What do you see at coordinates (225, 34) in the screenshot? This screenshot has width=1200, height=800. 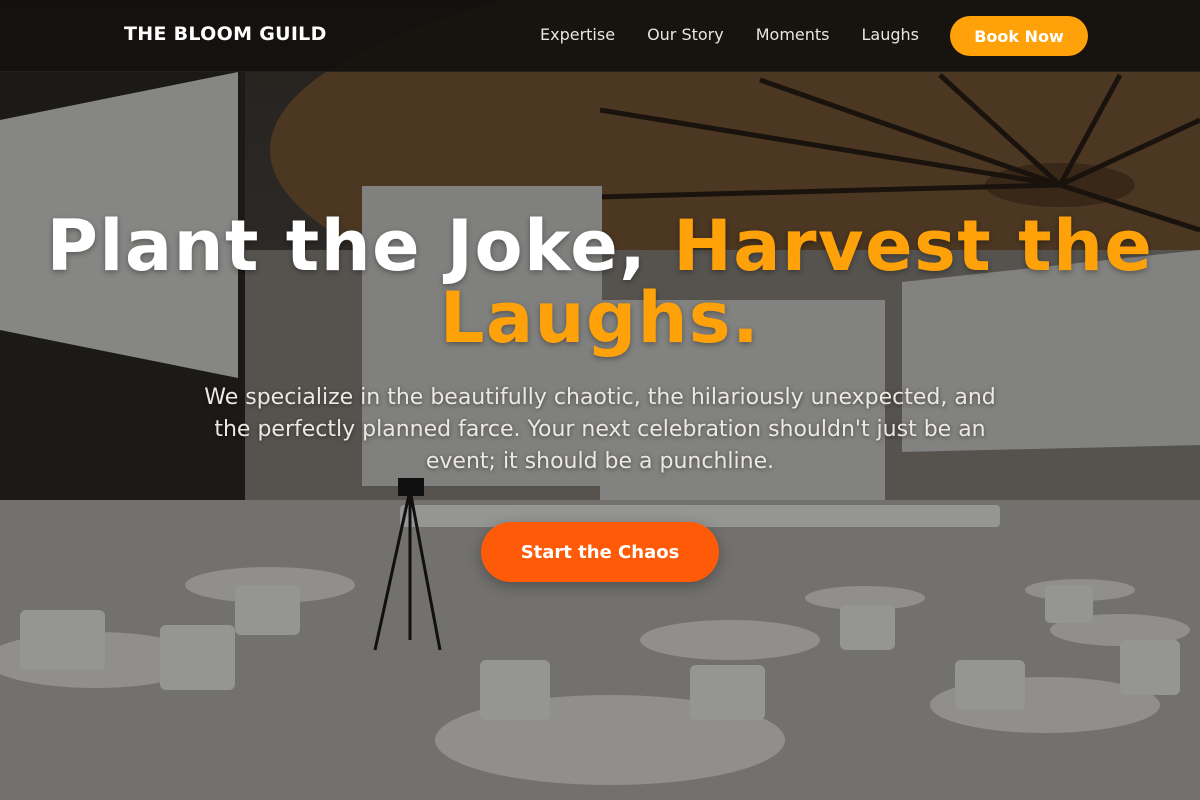 I see `brand-logo: THE BLOOM GUILD` at bounding box center [225, 34].